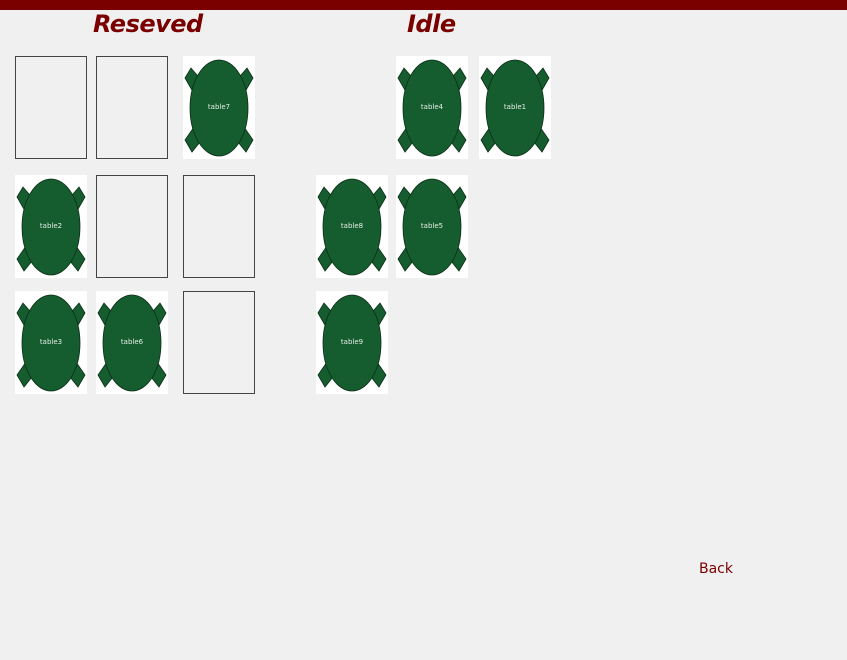 This screenshot has height=660, width=847. What do you see at coordinates (423, 5) in the screenshot?
I see `top-bar` at bounding box center [423, 5].